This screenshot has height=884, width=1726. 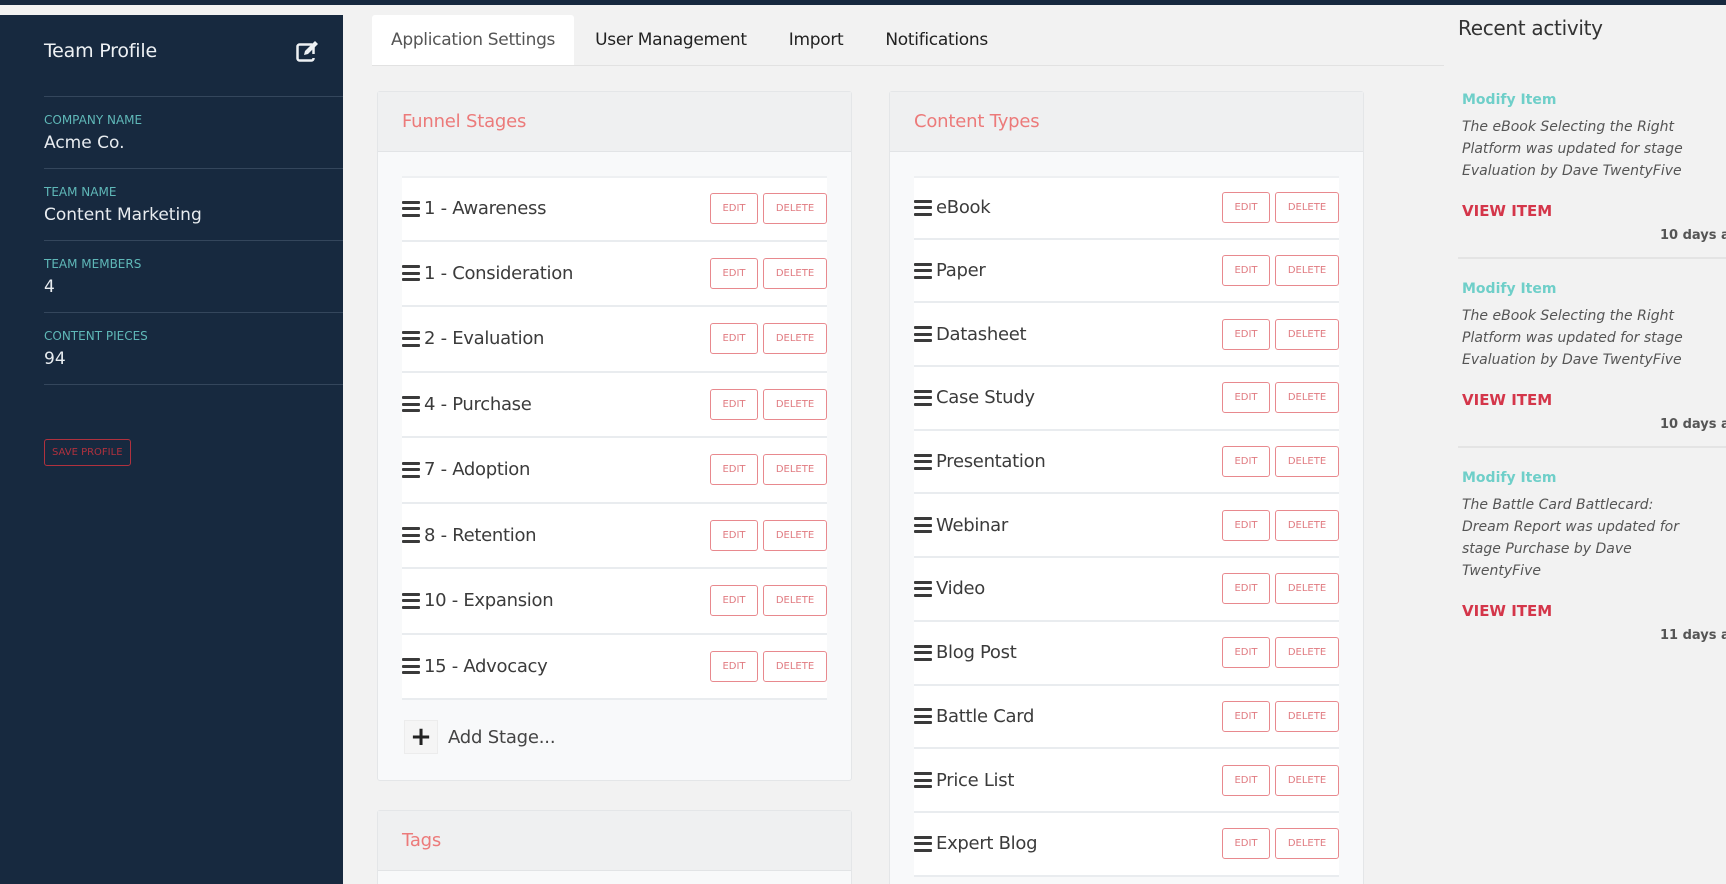 I want to click on list-item-left: 1 - Consideration, so click(x=487, y=273).